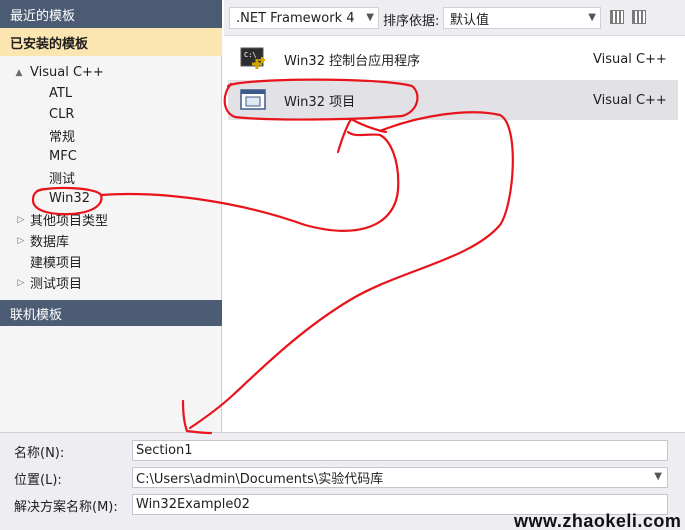 The height and width of the screenshot is (530, 685). What do you see at coordinates (50, 242) in the screenshot?
I see `tree-item-label: 数据库` at bounding box center [50, 242].